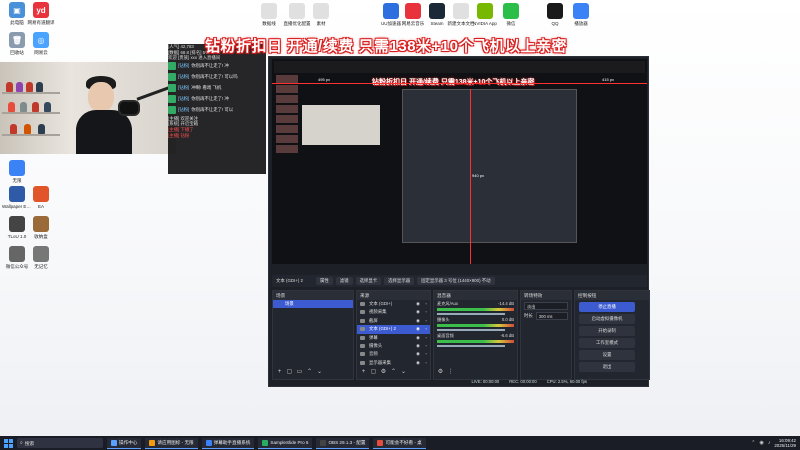 The height and width of the screenshot is (450, 800). Describe the element at coordinates (393, 354) in the screenshot. I see `source-item: 音频 ◉ ▫` at that location.